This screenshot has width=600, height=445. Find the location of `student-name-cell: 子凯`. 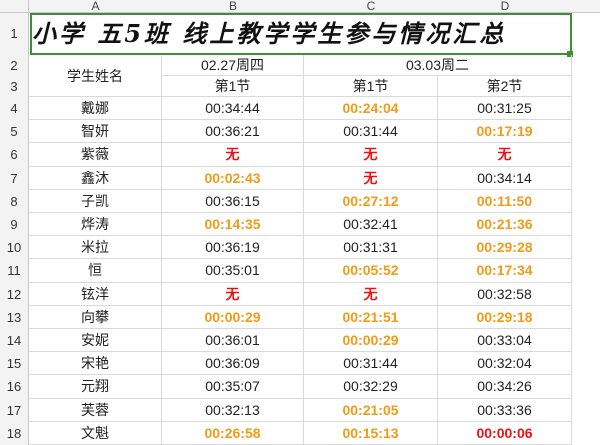

student-name-cell: 子凯 is located at coordinates (95, 201).